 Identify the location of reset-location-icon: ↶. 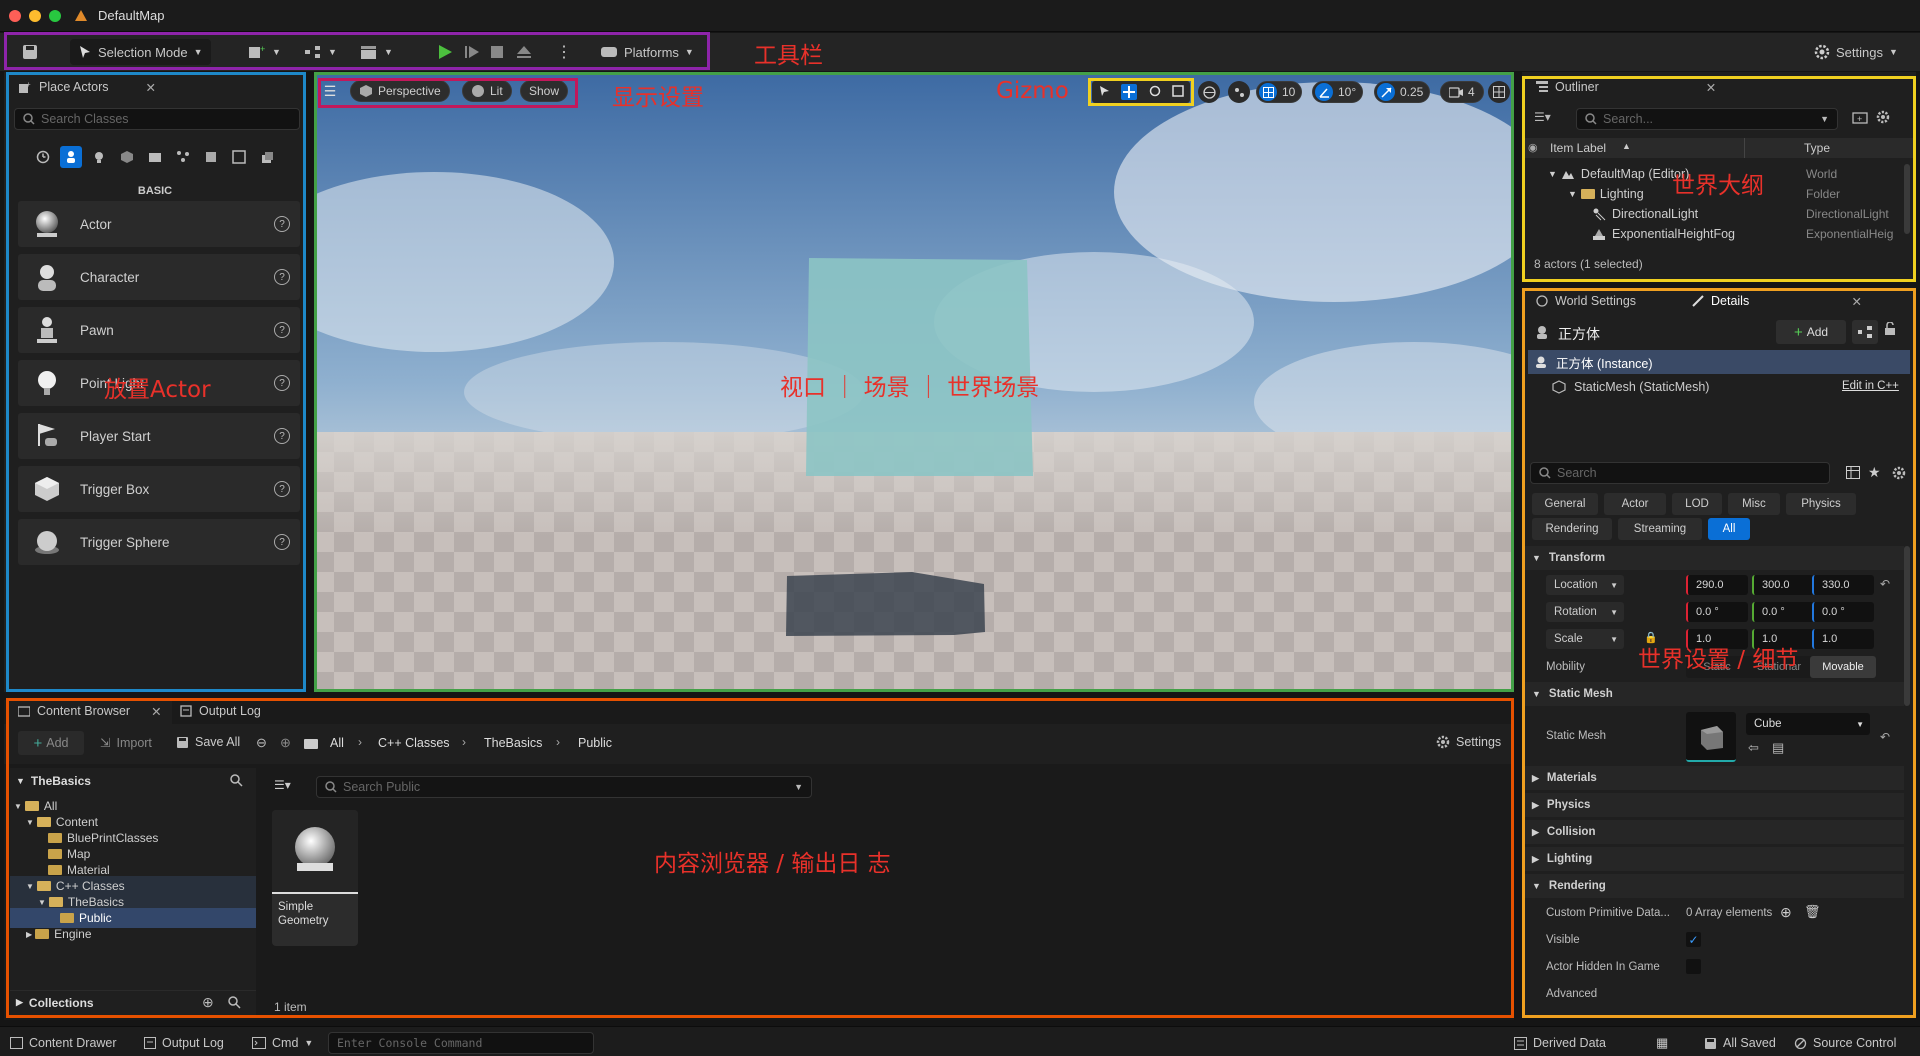
(1885, 584).